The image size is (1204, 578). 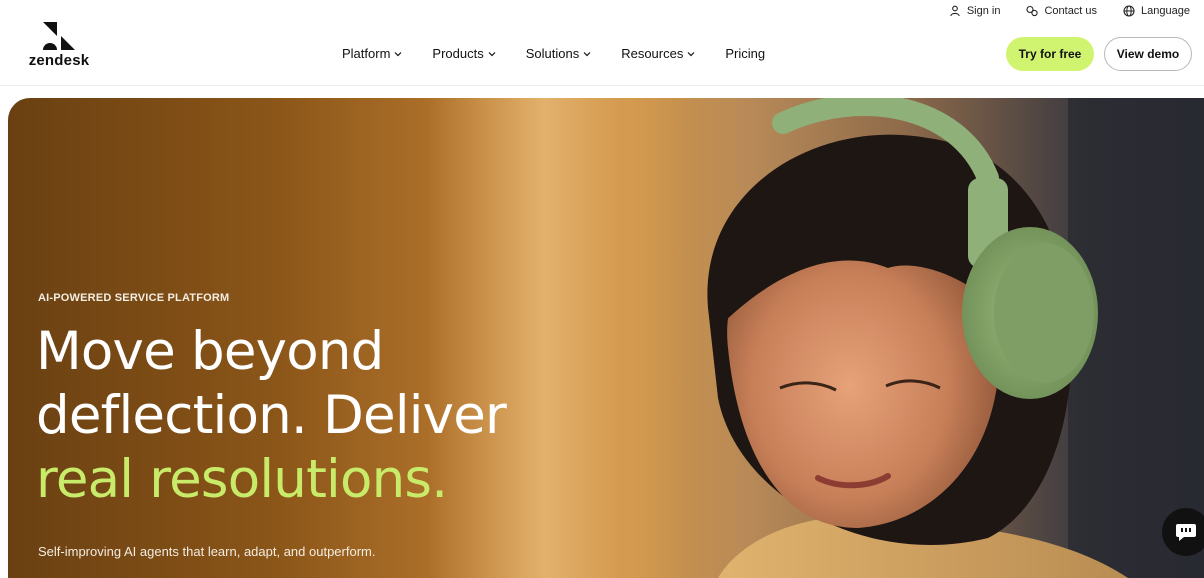 I want to click on nav-label: Pricing, so click(x=745, y=53).